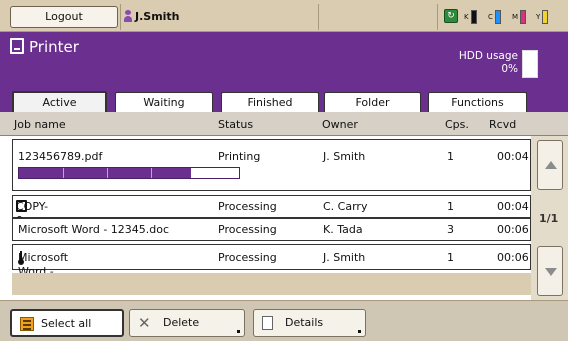  Describe the element at coordinates (17, 46) in the screenshot. I see `printer-icon` at that location.